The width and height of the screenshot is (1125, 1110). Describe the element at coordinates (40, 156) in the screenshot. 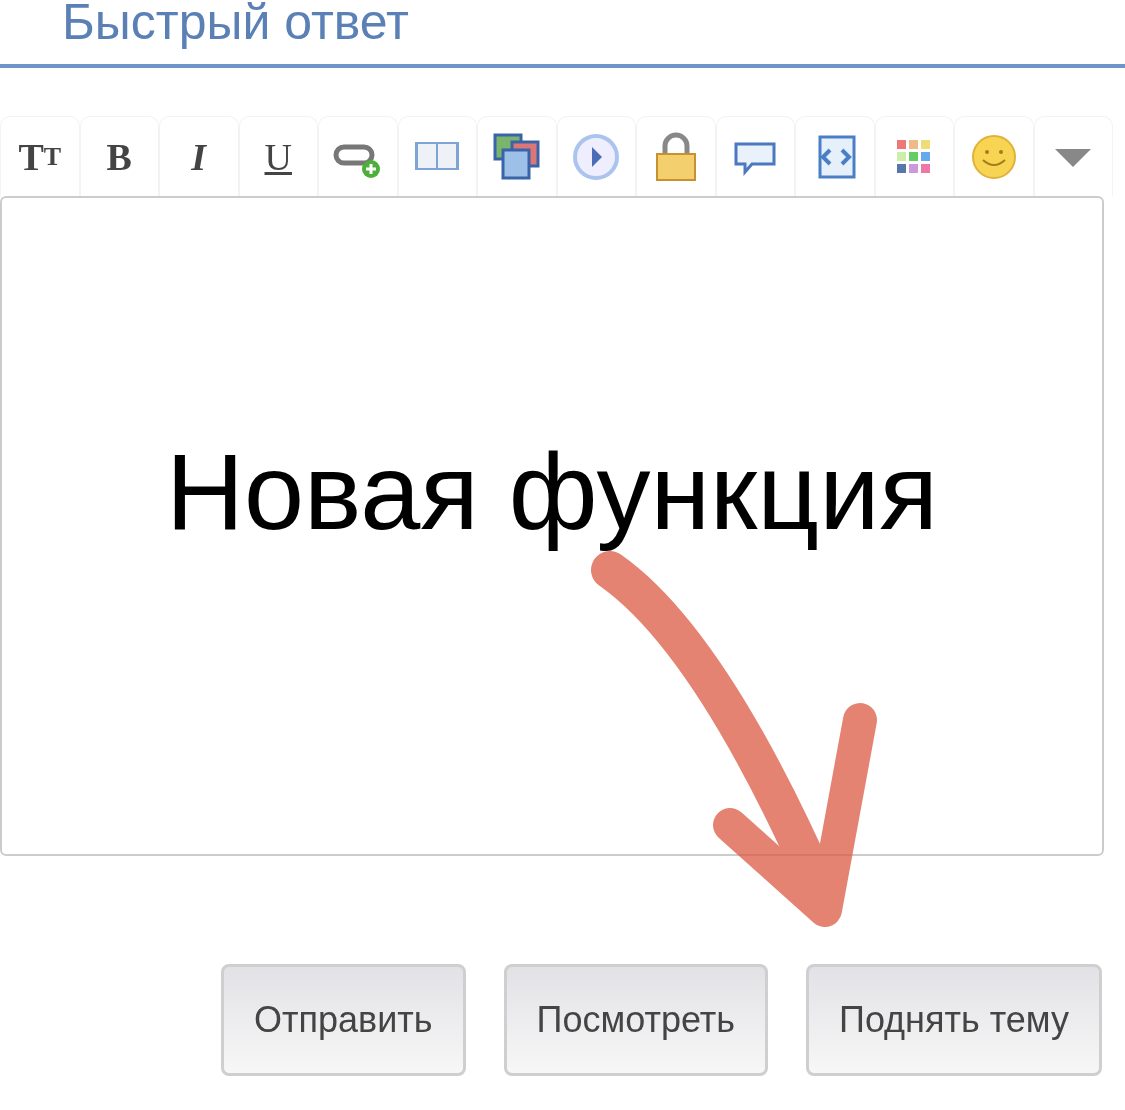

I see `font-size-button: TT` at that location.